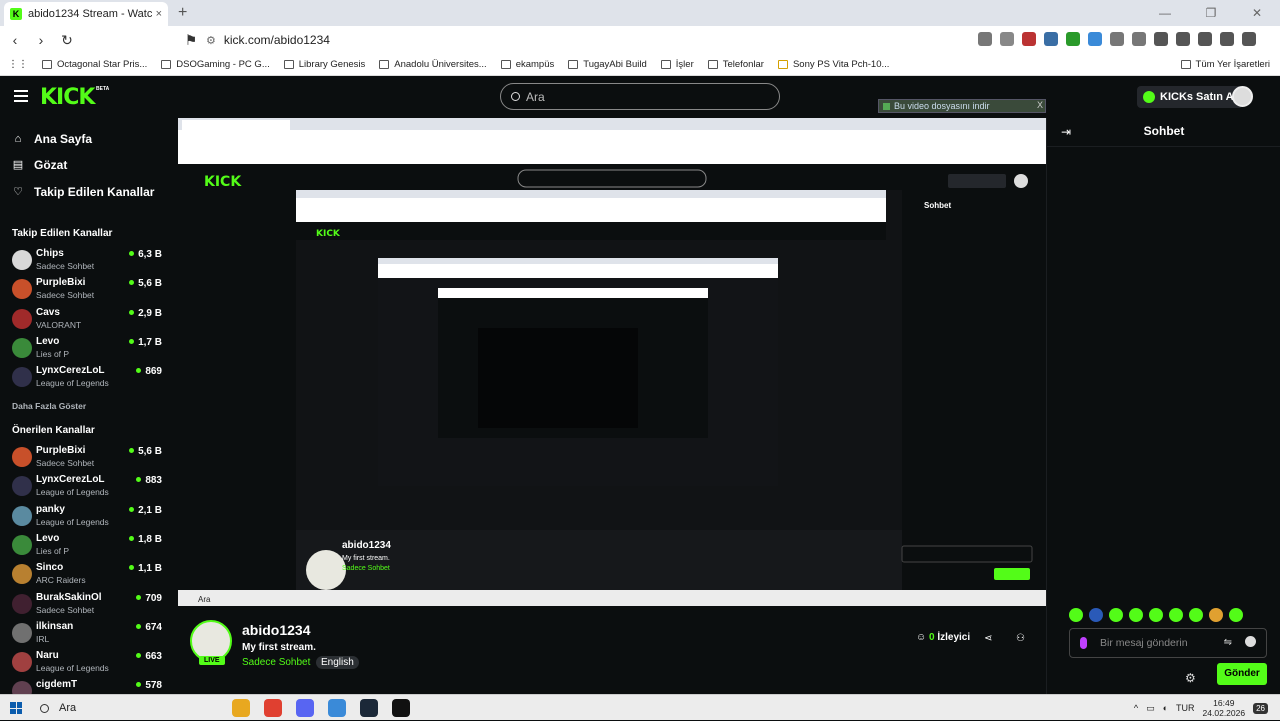  Describe the element at coordinates (1136, 708) in the screenshot. I see `chevron-up-icon: ^` at that location.